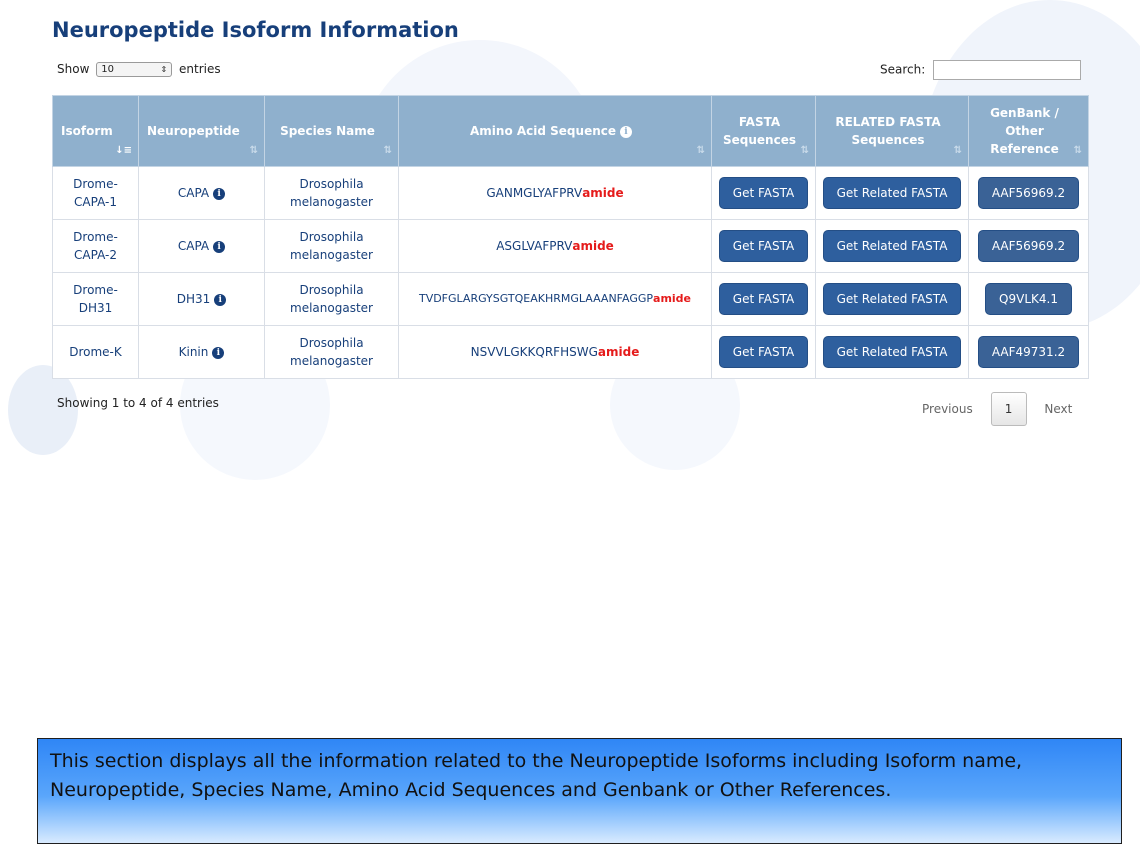  Describe the element at coordinates (73, 69) in the screenshot. I see `length-prefix: Show` at that location.